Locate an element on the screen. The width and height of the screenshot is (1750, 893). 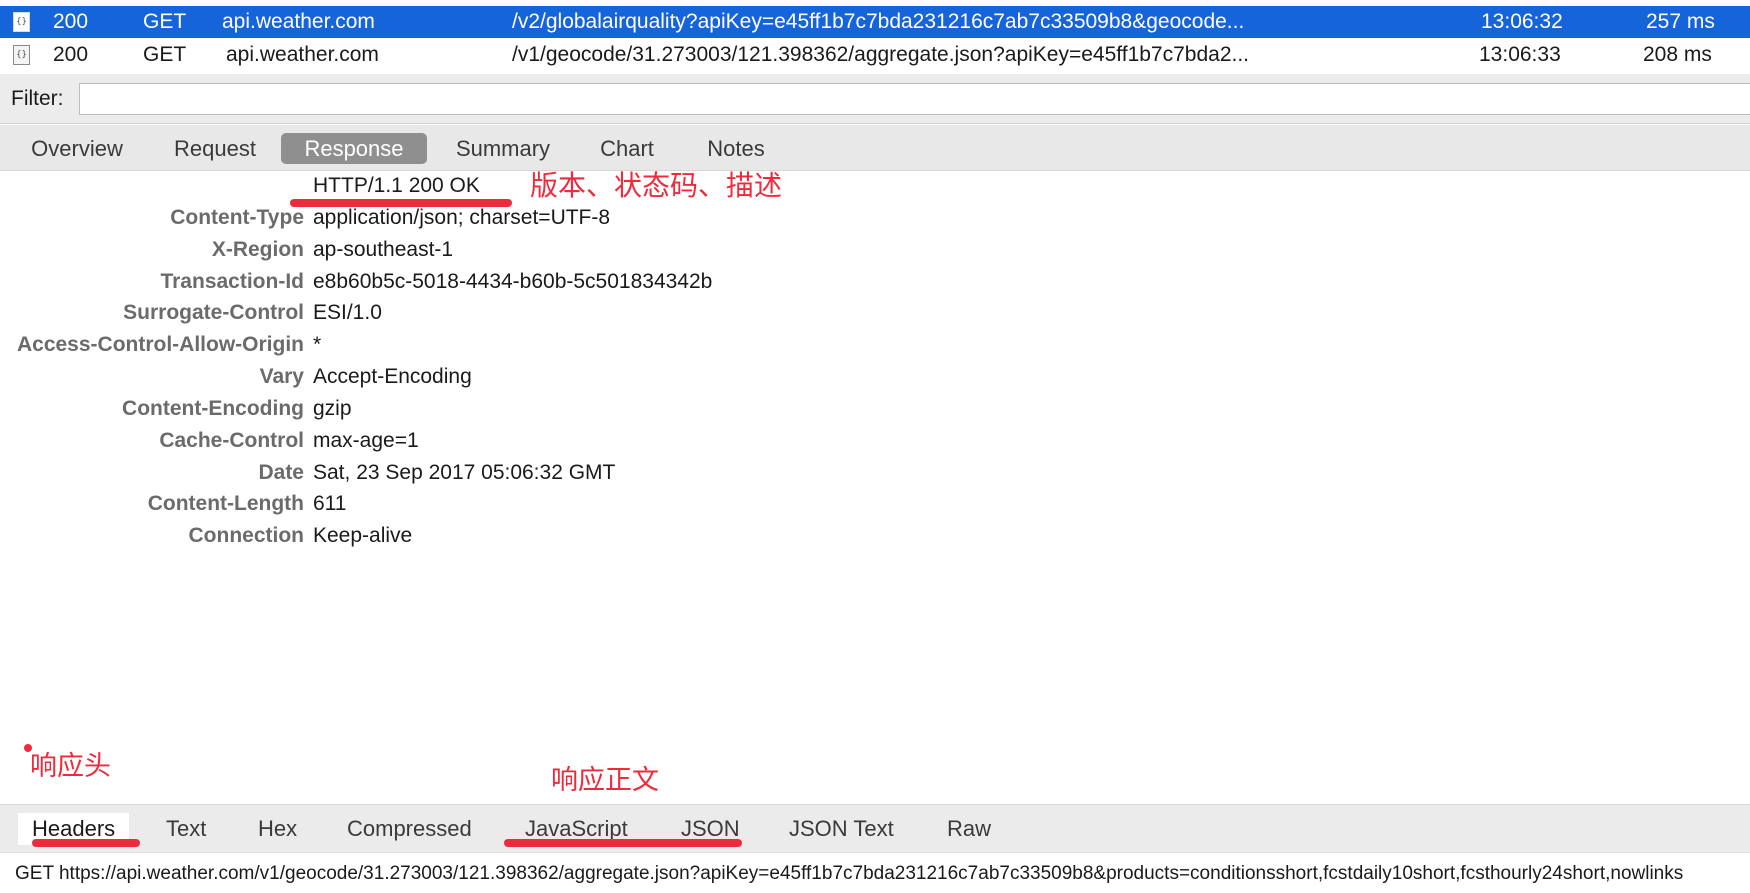
tab-chart: Chart is located at coordinates (627, 148).